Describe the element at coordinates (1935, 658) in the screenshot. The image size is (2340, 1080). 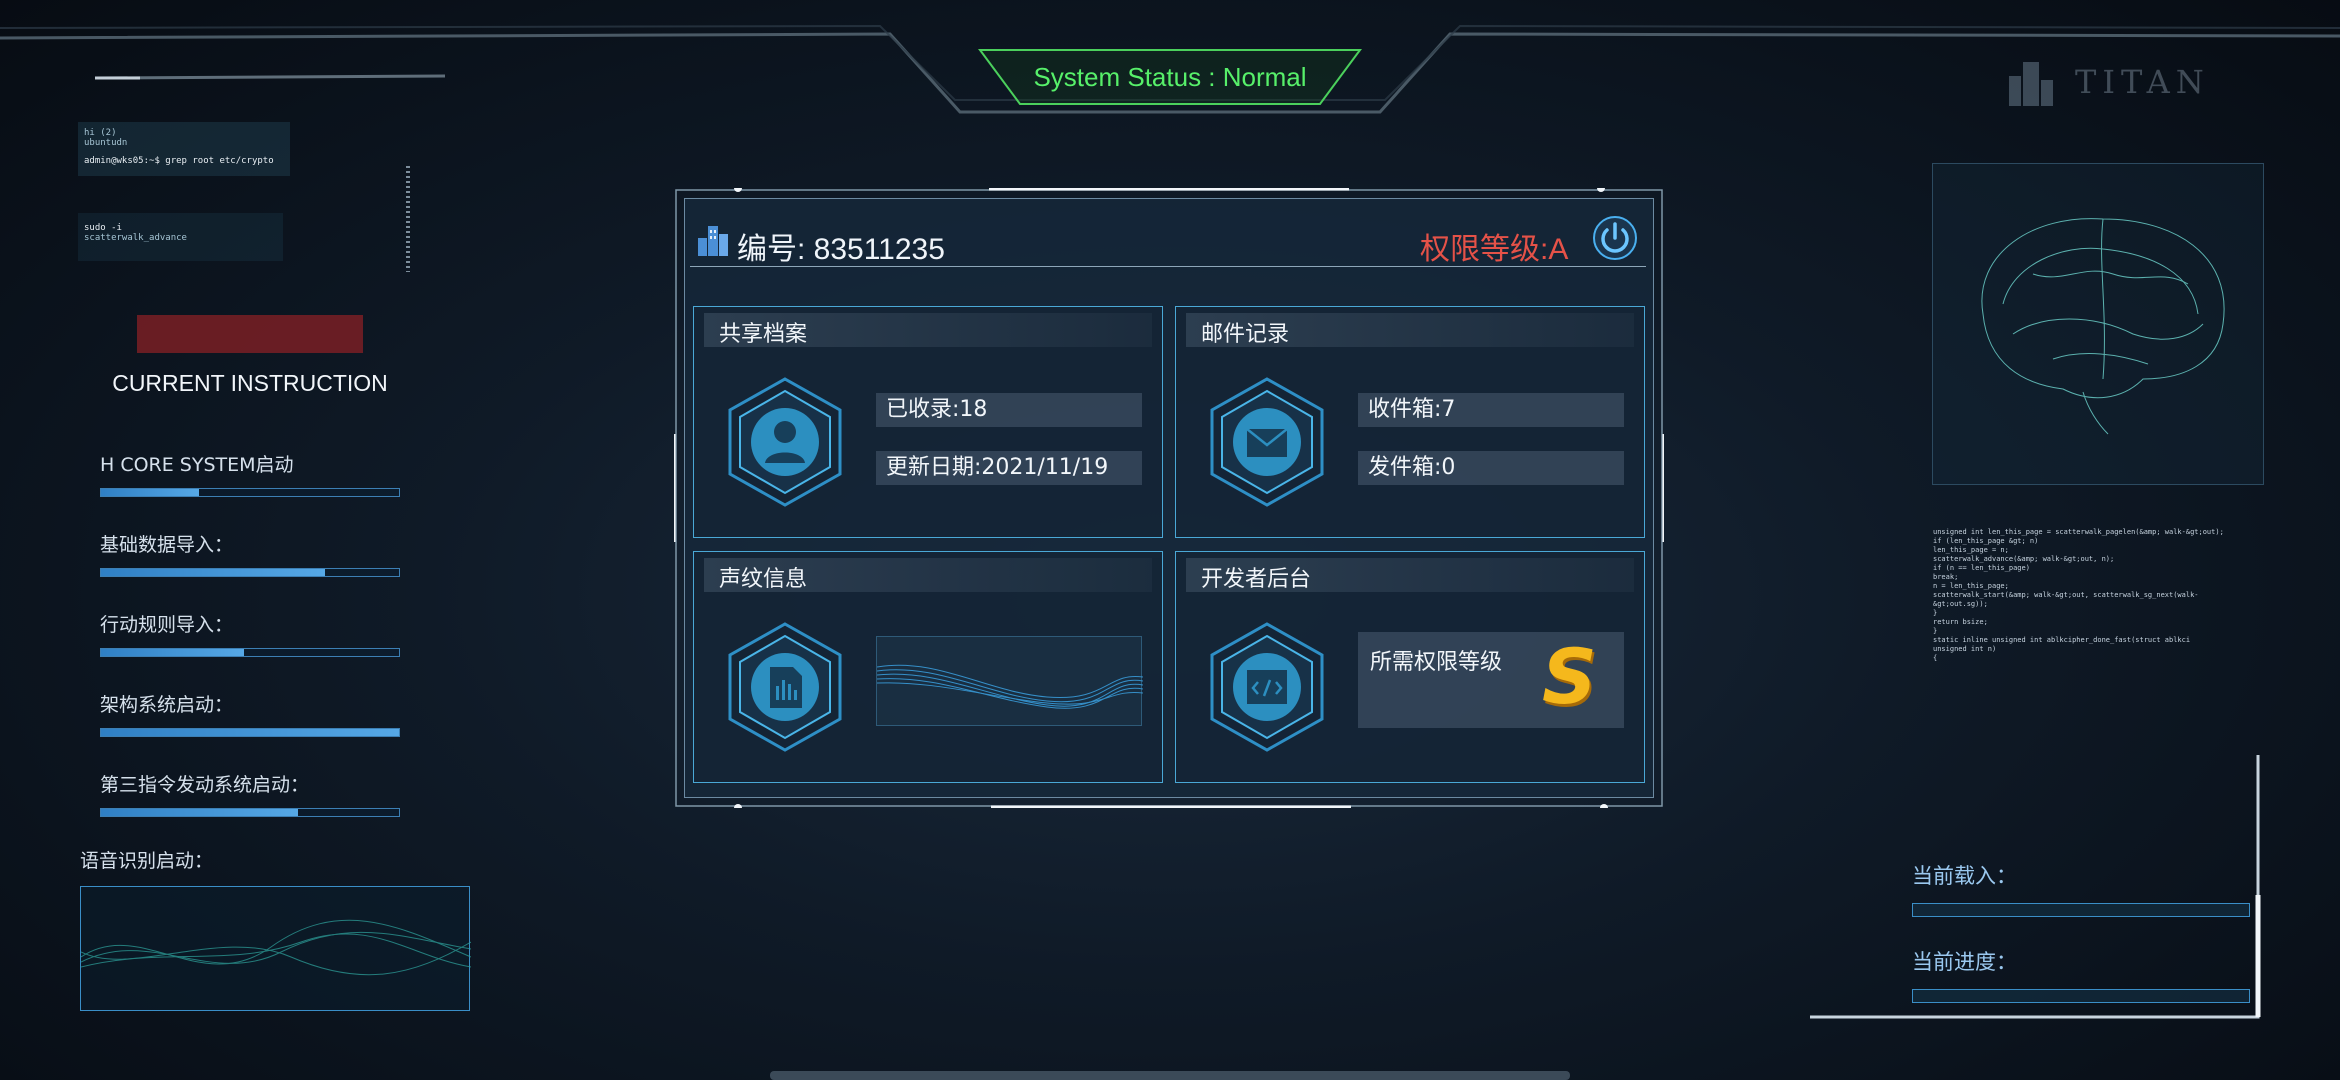
I see `code-line: {` at that location.